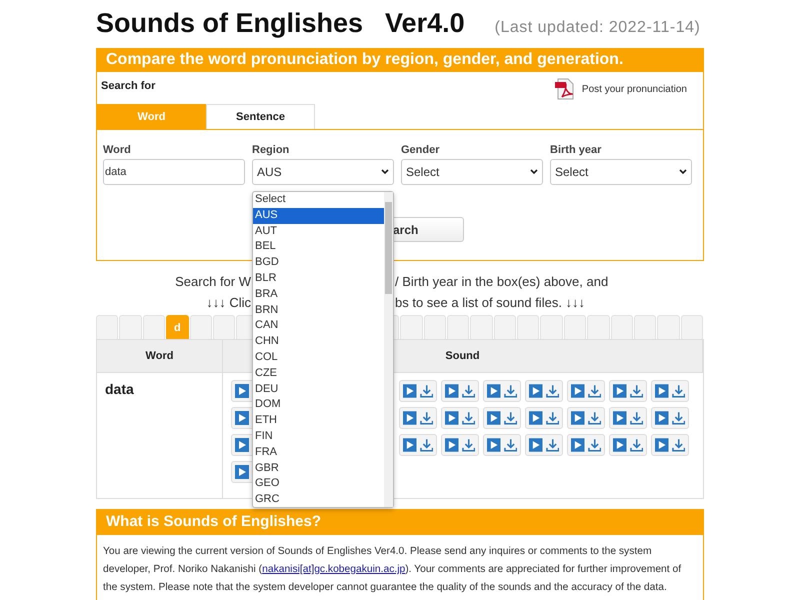 This screenshot has height=600, width=800. Describe the element at coordinates (421, 150) in the screenshot. I see `field-label: Gender` at that location.